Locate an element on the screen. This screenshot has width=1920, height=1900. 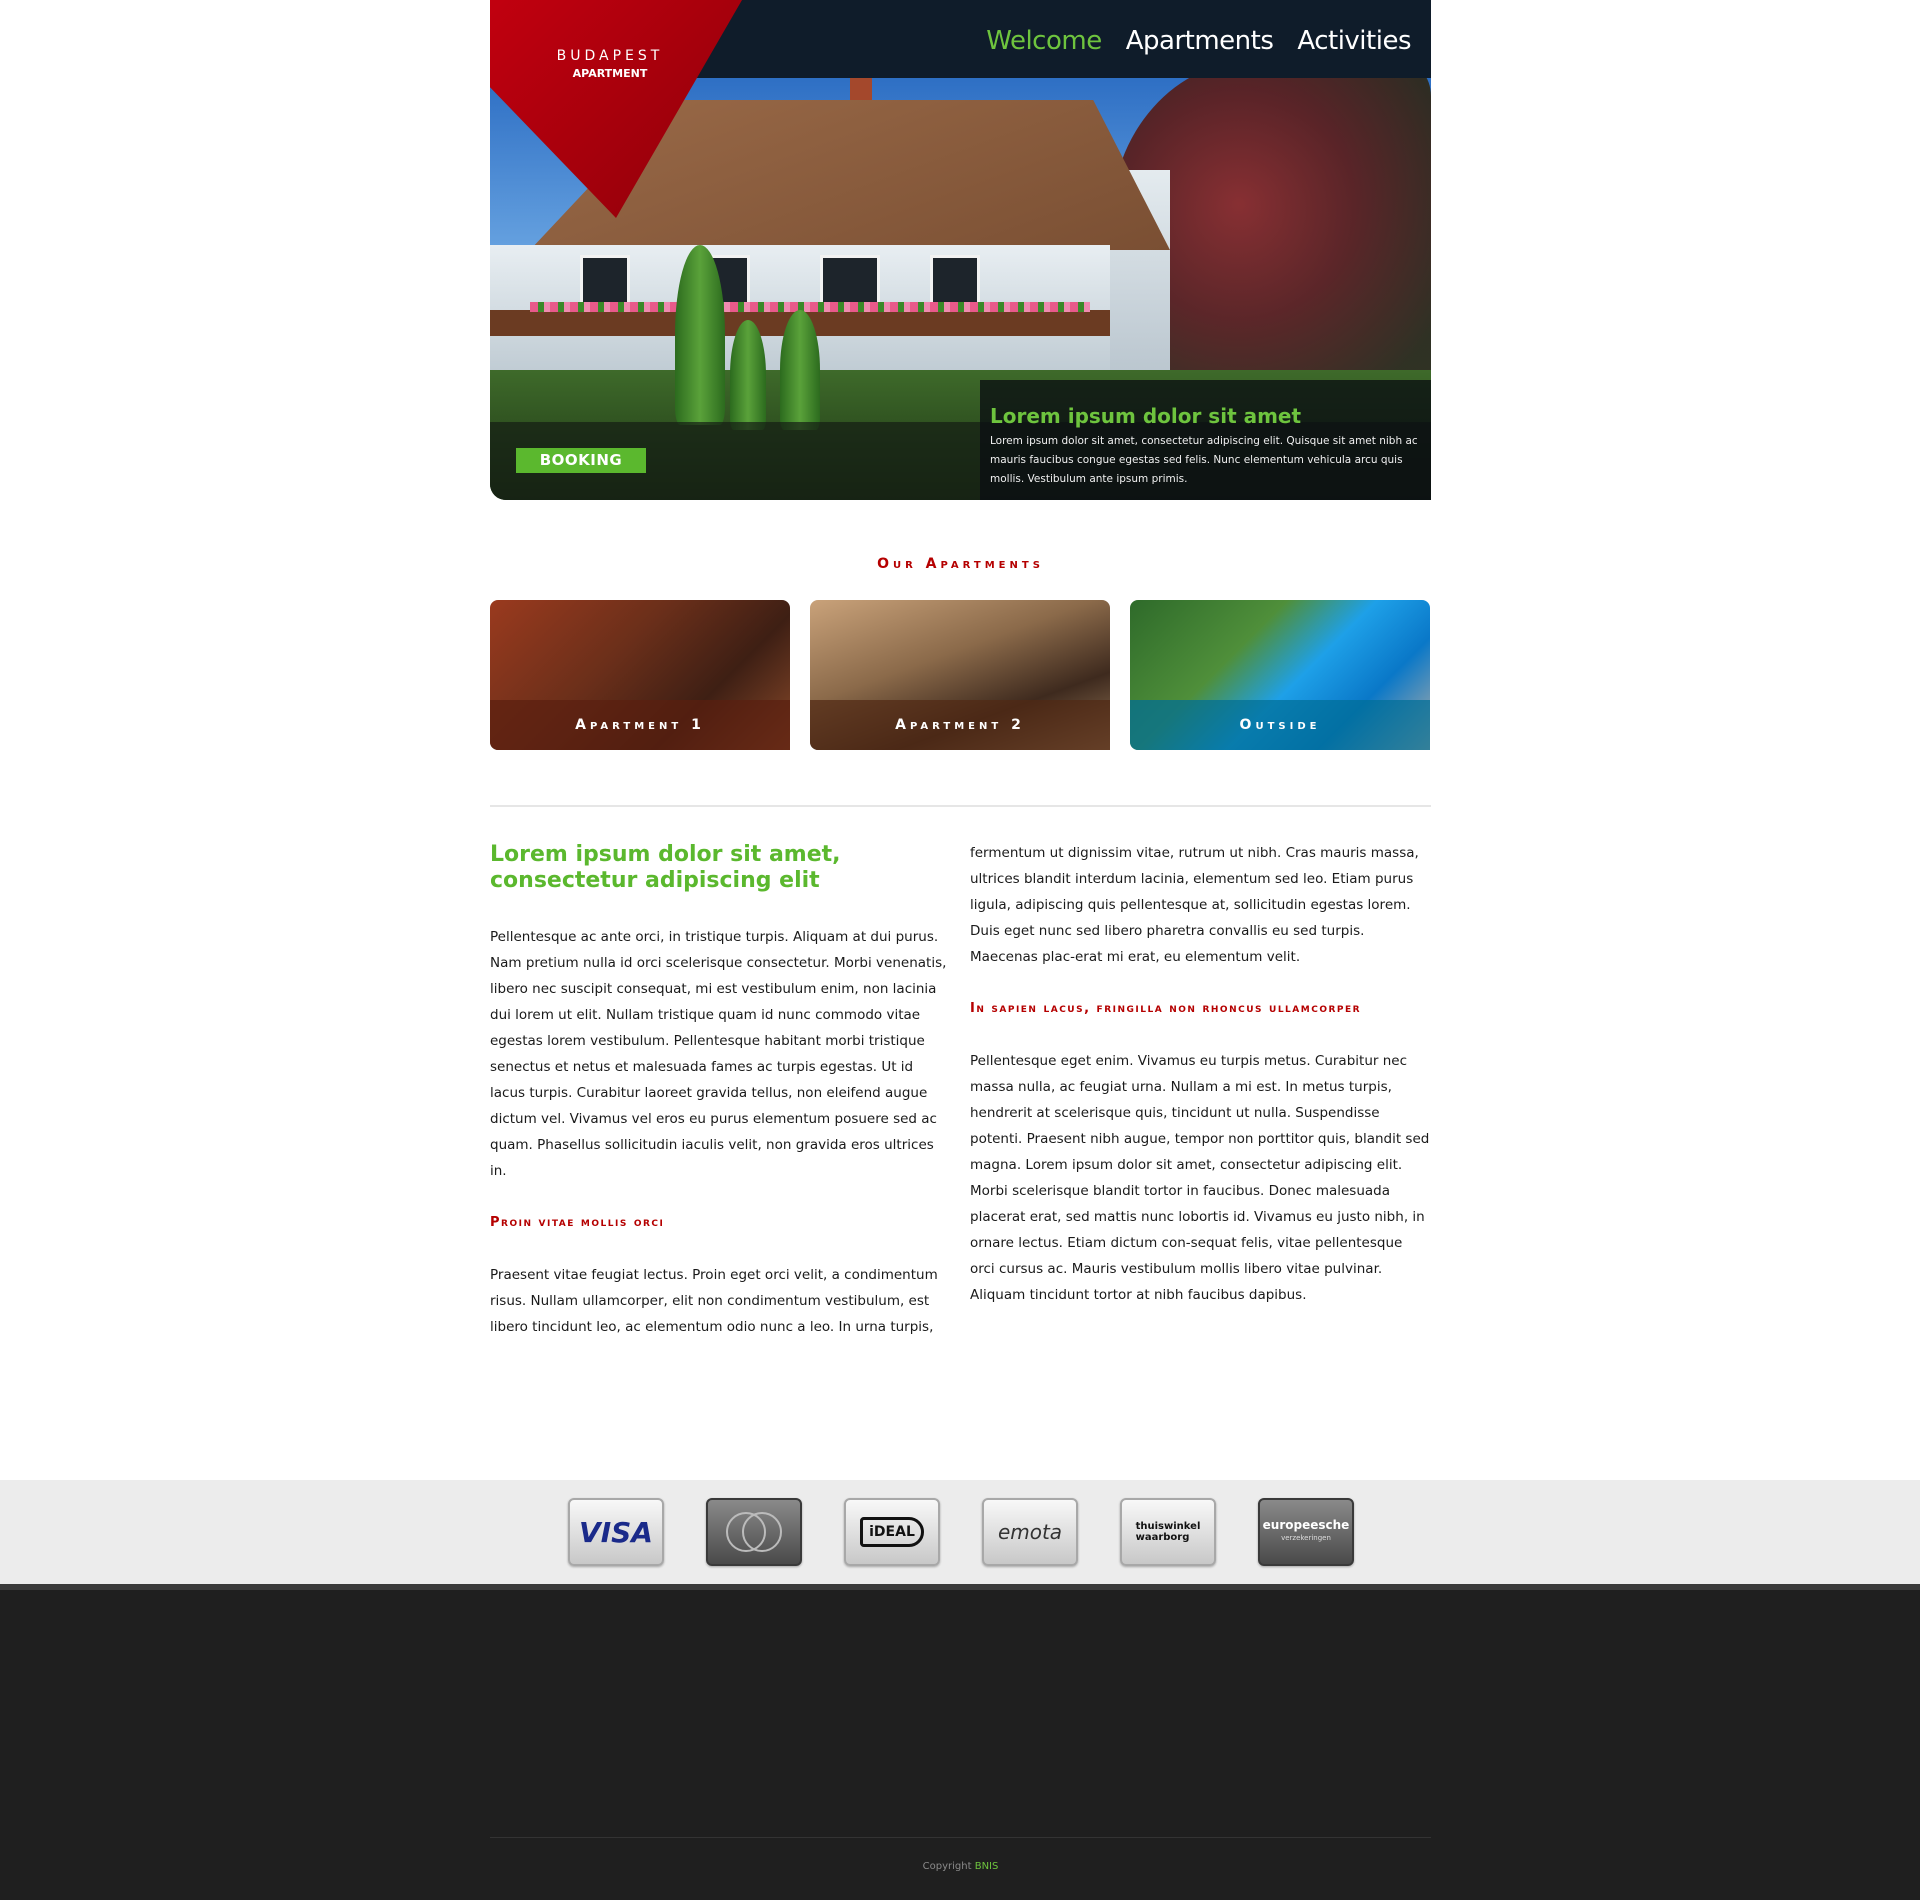
mastercard-logo is located at coordinates (754, 1532).